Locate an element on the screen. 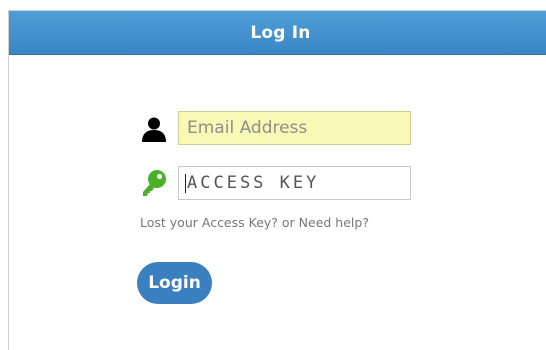 This screenshot has height=350, width=546. key-icon is located at coordinates (154, 183).